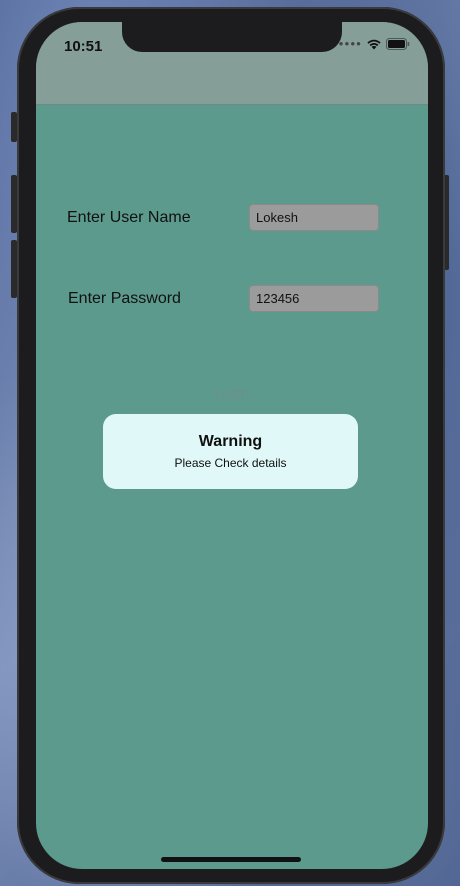 This screenshot has height=886, width=460. What do you see at coordinates (230, 463) in the screenshot?
I see `alert-message: Please Check details` at bounding box center [230, 463].